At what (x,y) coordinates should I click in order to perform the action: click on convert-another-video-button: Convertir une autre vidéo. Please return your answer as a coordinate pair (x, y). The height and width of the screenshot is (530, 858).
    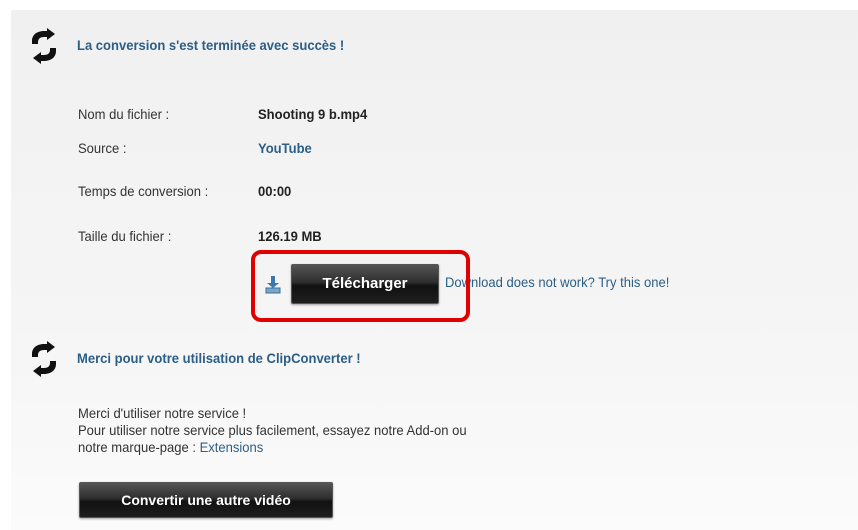
    Looking at the image, I should click on (206, 500).